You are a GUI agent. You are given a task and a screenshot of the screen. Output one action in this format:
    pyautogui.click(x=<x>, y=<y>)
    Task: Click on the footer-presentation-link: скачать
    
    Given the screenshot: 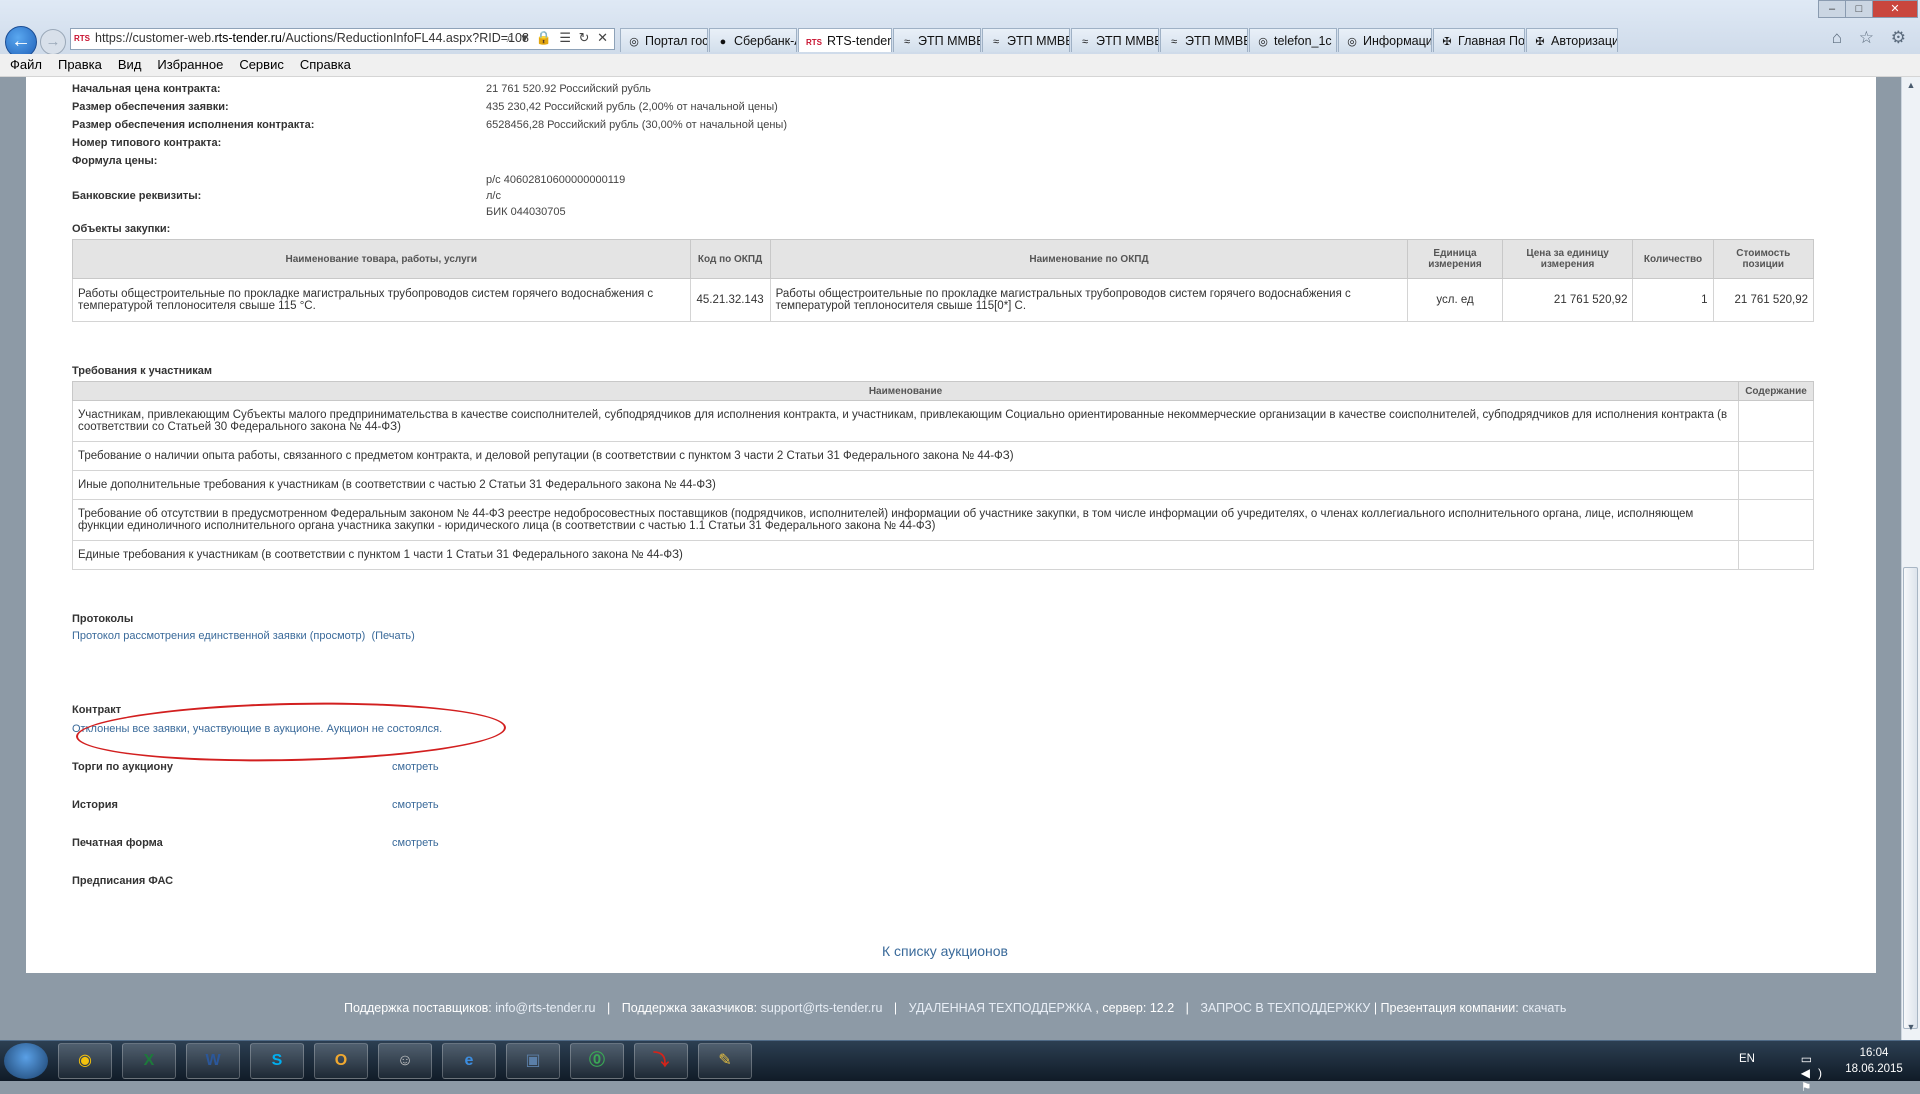 What is the action you would take?
    pyautogui.click(x=1544, y=1008)
    